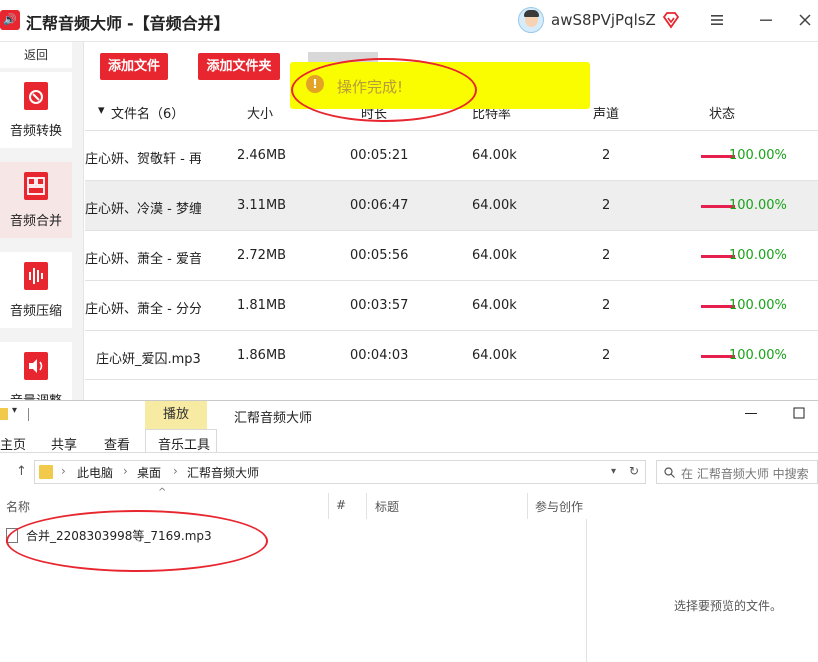  I want to click on sort-caret-icon: ▾, so click(101, 110).